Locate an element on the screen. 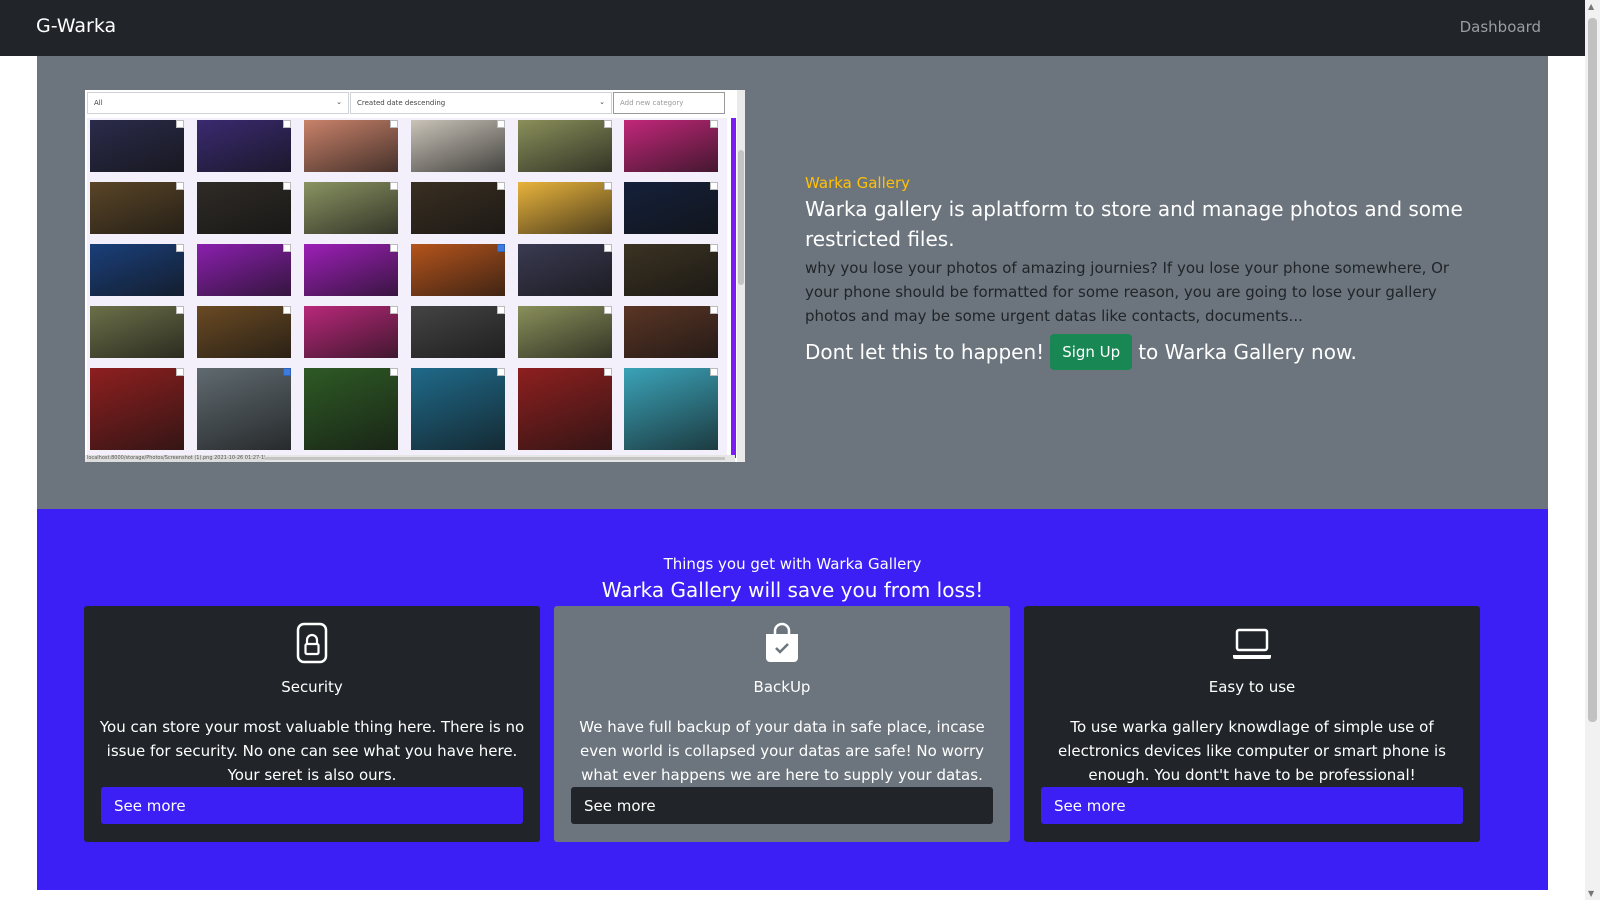  brand-logo: G-Warka is located at coordinates (76, 26).